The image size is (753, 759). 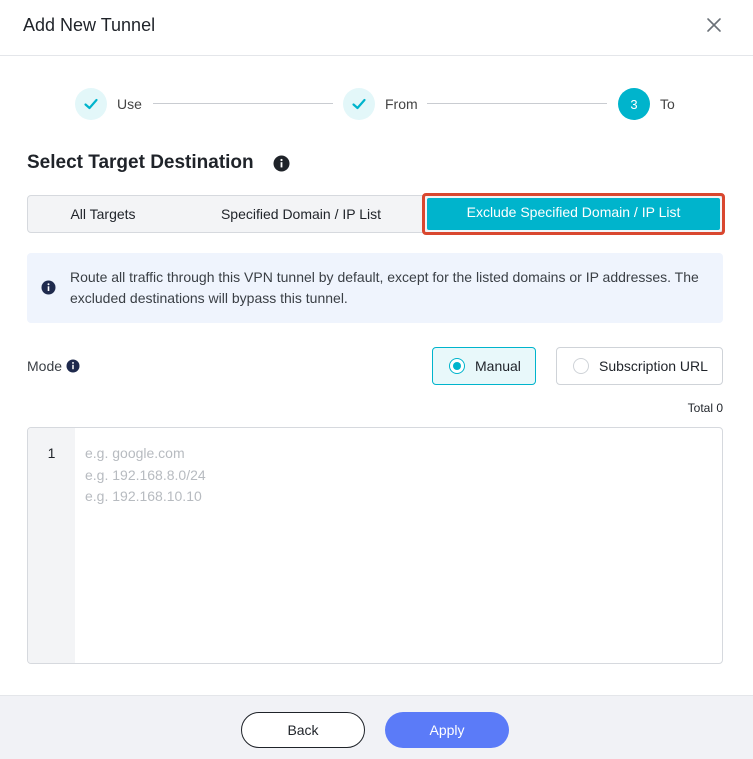 What do you see at coordinates (51, 545) in the screenshot?
I see `line-number-gutter: 1` at bounding box center [51, 545].